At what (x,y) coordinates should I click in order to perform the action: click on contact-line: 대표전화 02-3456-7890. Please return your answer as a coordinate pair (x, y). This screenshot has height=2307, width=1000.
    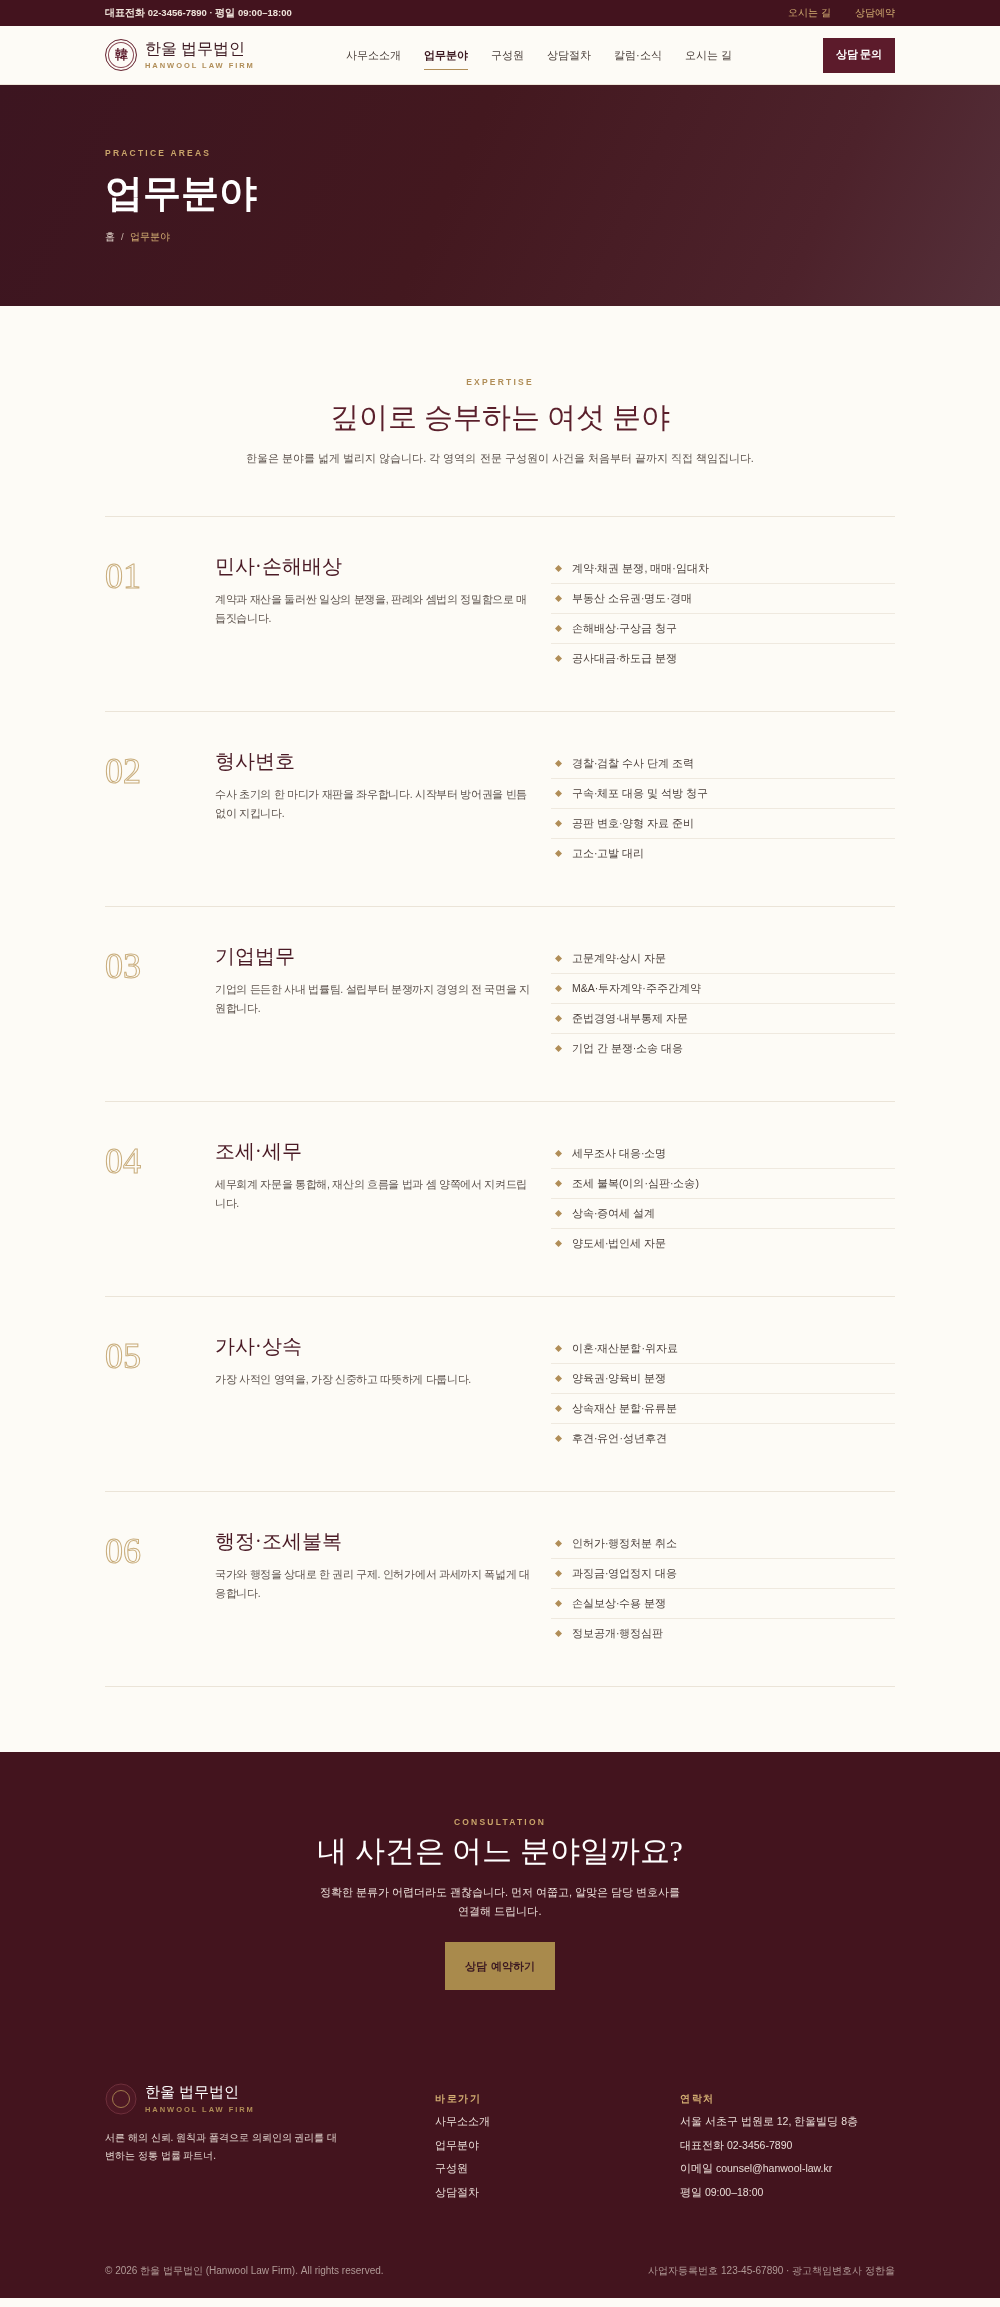
    Looking at the image, I should click on (736, 2144).